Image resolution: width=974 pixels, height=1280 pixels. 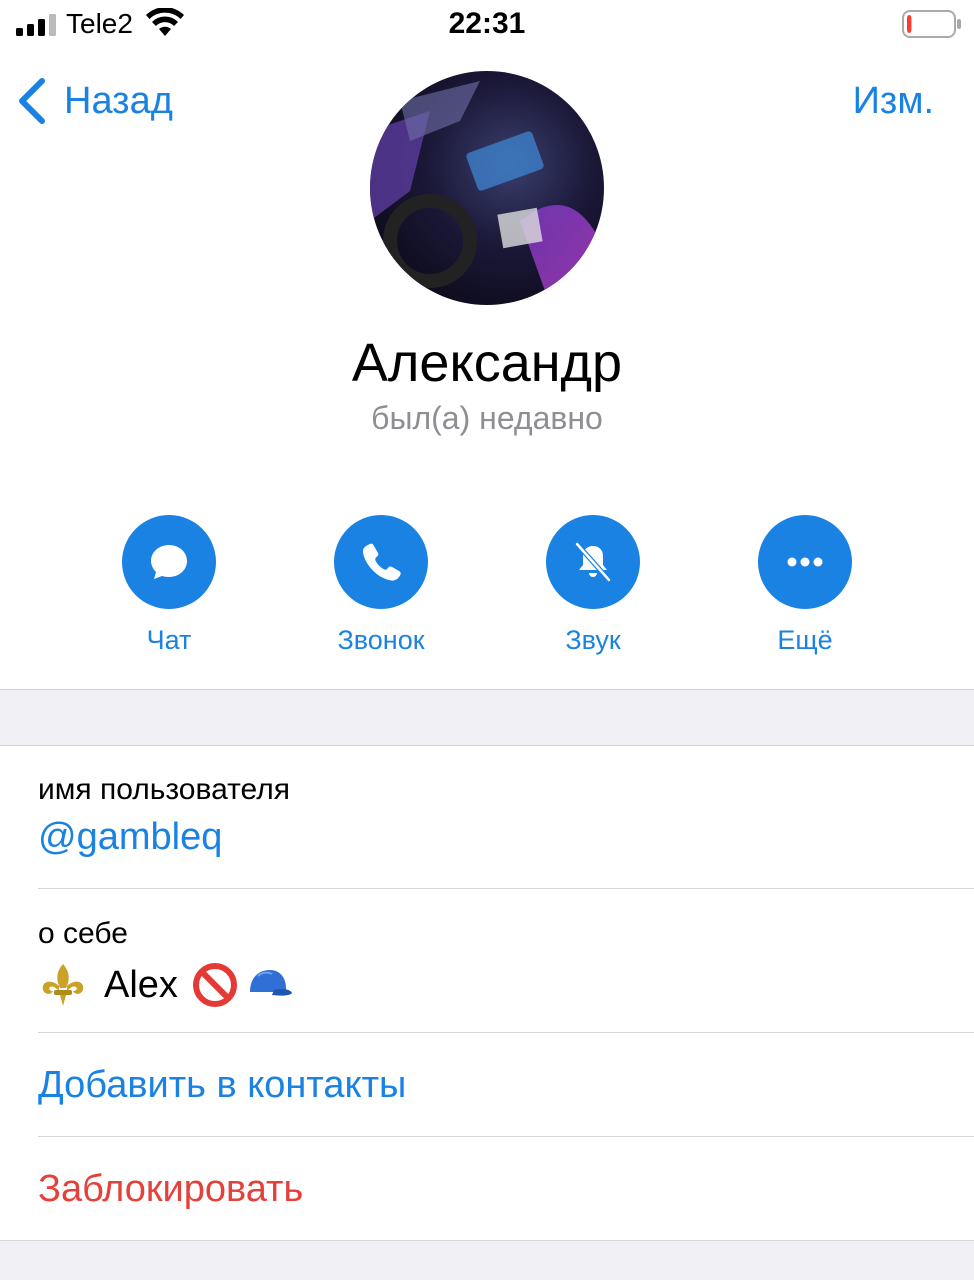 I want to click on battery-low-icon, so click(x=931, y=24).